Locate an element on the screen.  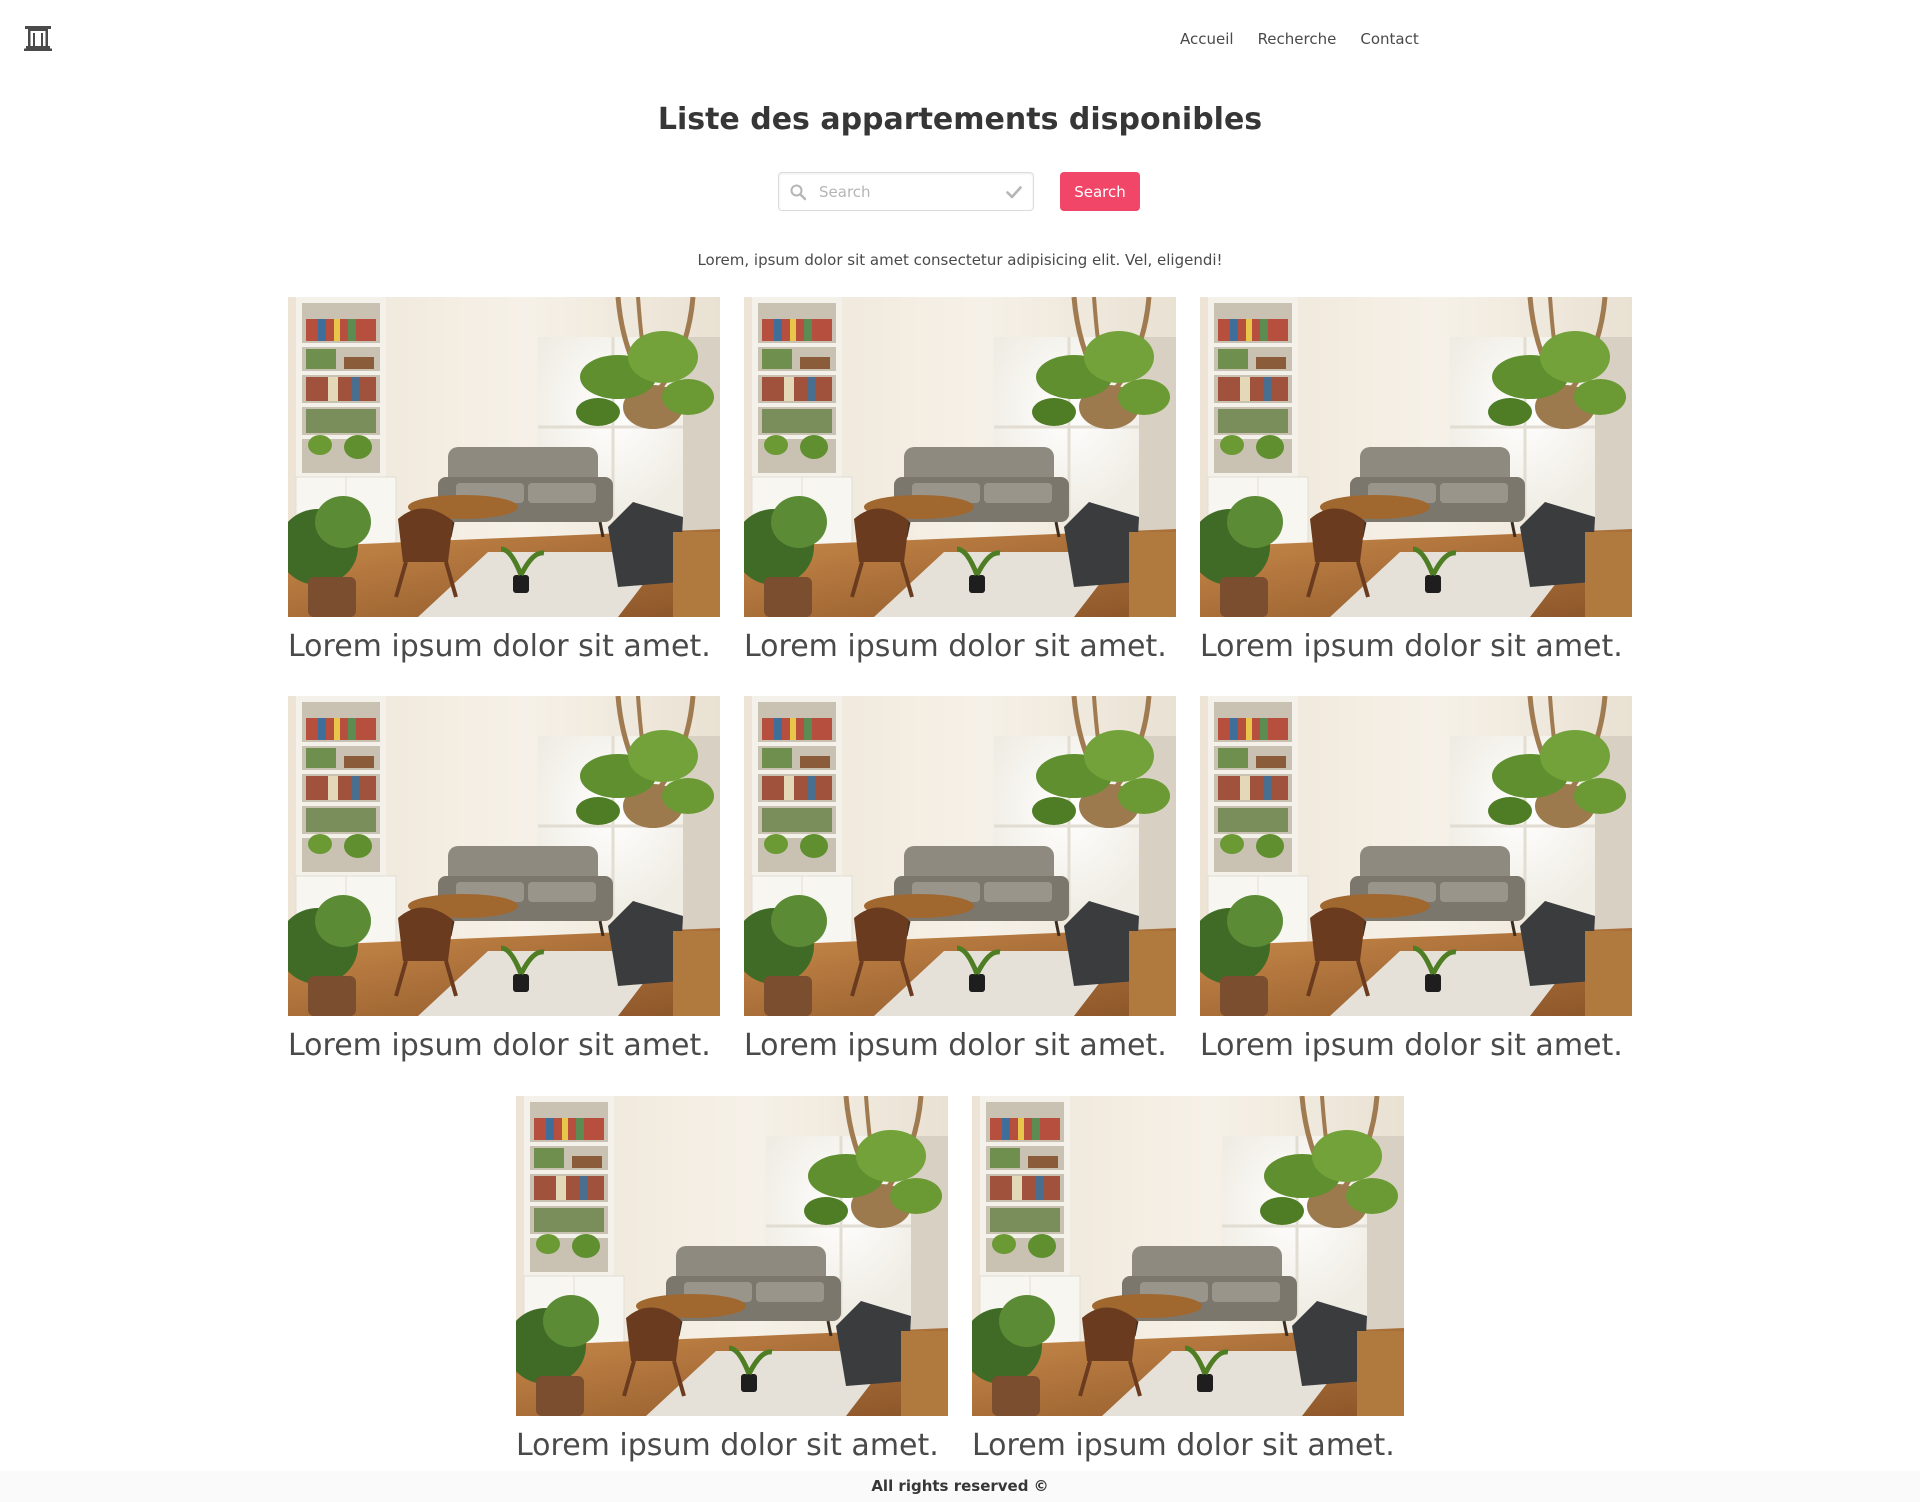
search-field is located at coordinates (906, 191).